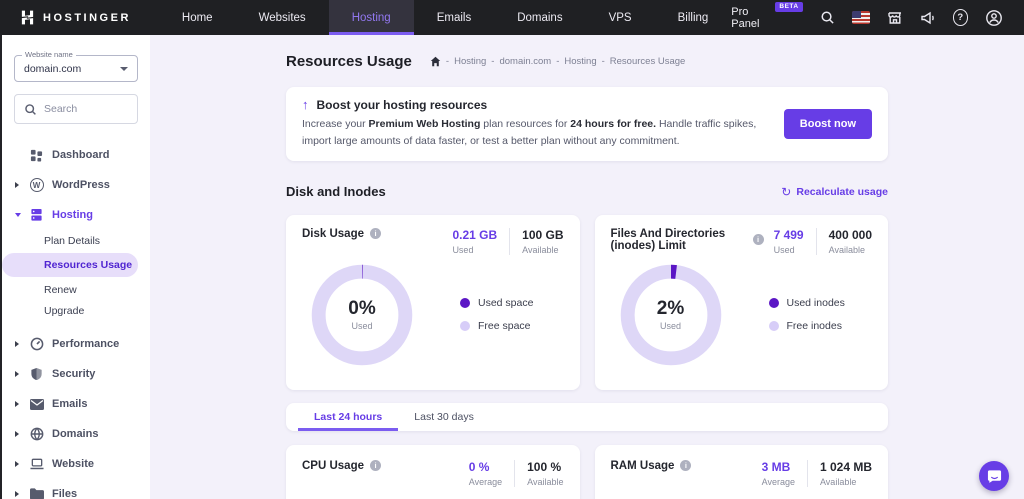  I want to click on sidebar-search, so click(76, 109).